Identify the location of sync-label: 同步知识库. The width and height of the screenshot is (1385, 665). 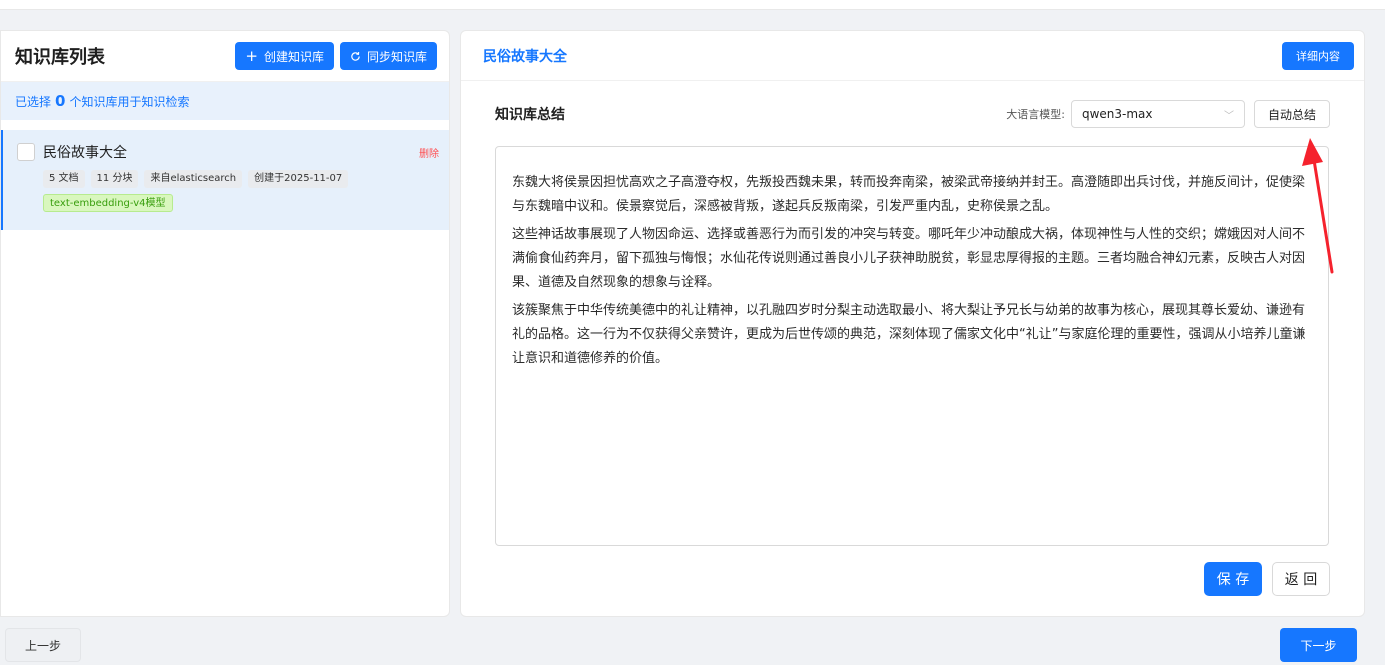
(396, 56).